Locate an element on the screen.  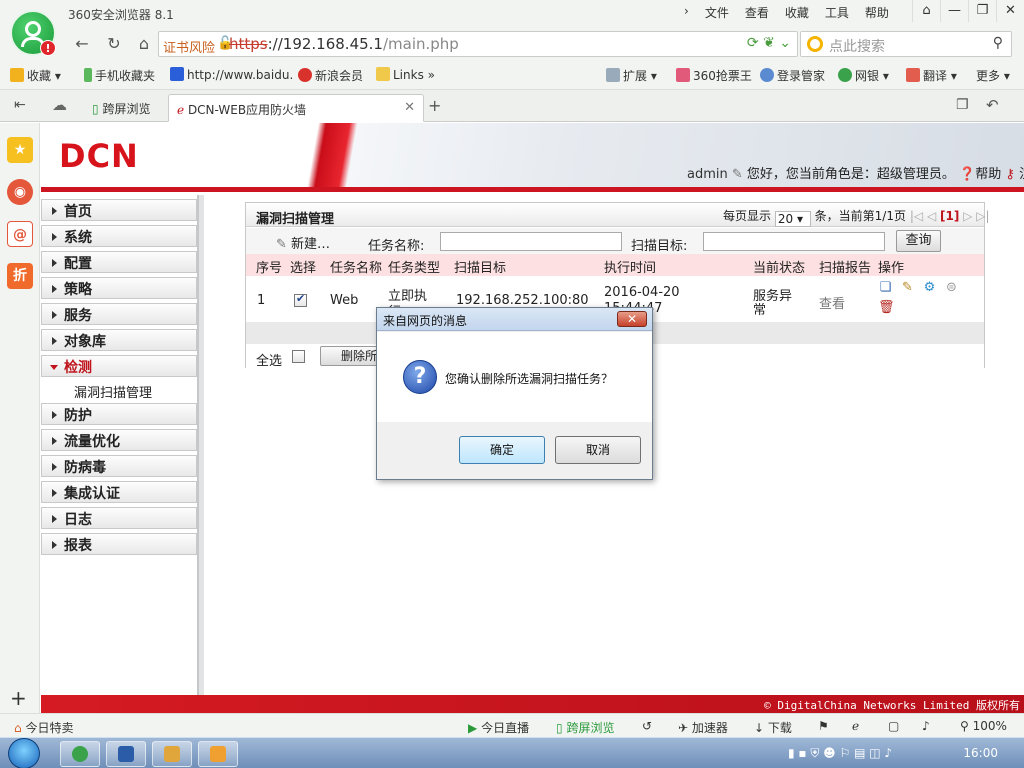
menu-view: 查看 is located at coordinates (757, 12).